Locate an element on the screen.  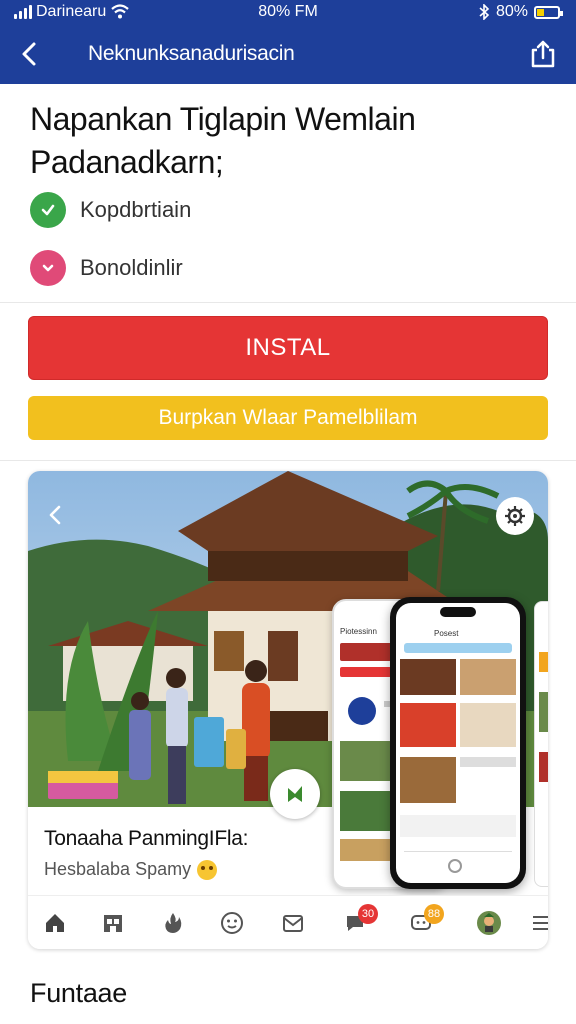
nav-inbox is located at coordinates (293, 923).